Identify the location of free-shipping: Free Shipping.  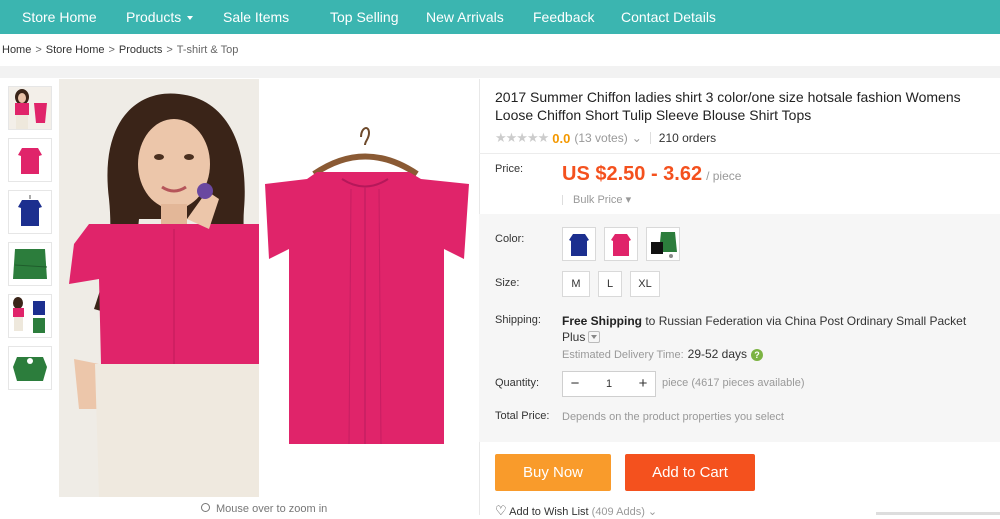
(602, 321).